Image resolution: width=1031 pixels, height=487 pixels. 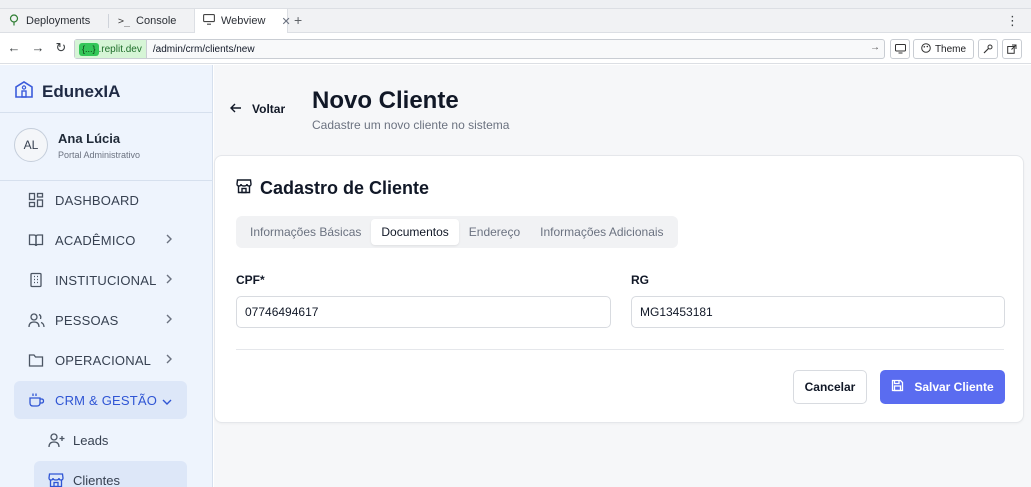 What do you see at coordinates (31, 145) in the screenshot?
I see `avatar: AL` at bounding box center [31, 145].